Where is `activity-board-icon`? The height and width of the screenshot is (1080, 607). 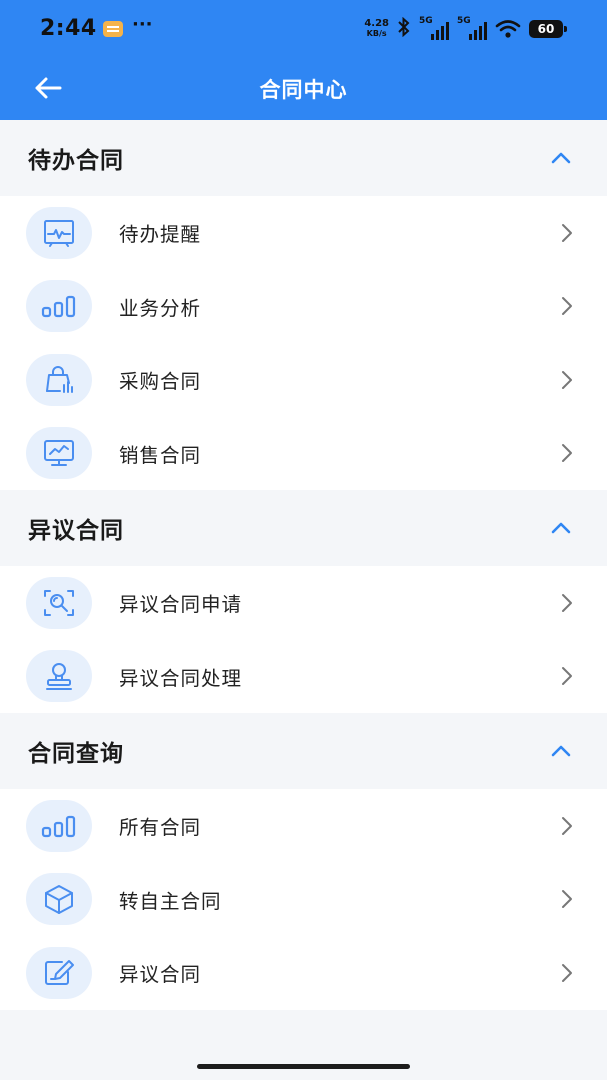 activity-board-icon is located at coordinates (59, 232).